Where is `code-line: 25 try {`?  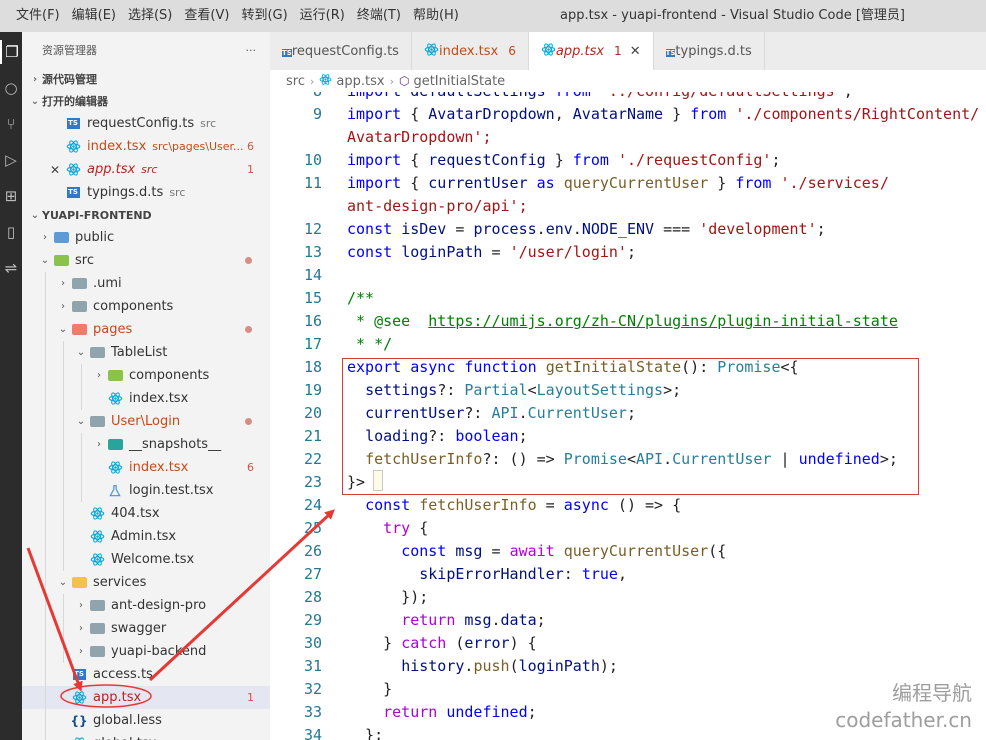
code-line: 25 try { is located at coordinates (628, 528).